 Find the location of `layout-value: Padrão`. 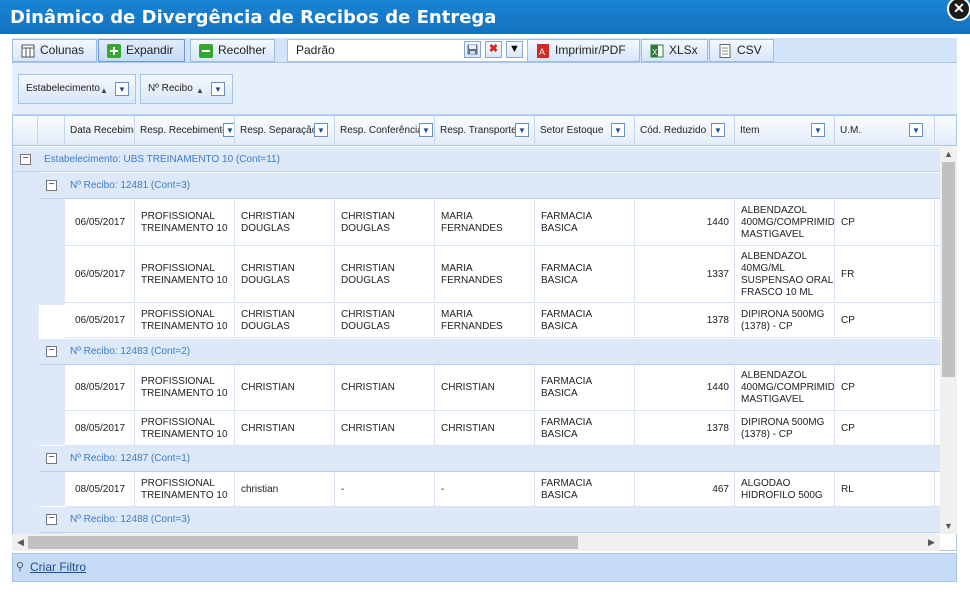

layout-value: Padrão is located at coordinates (315, 50).